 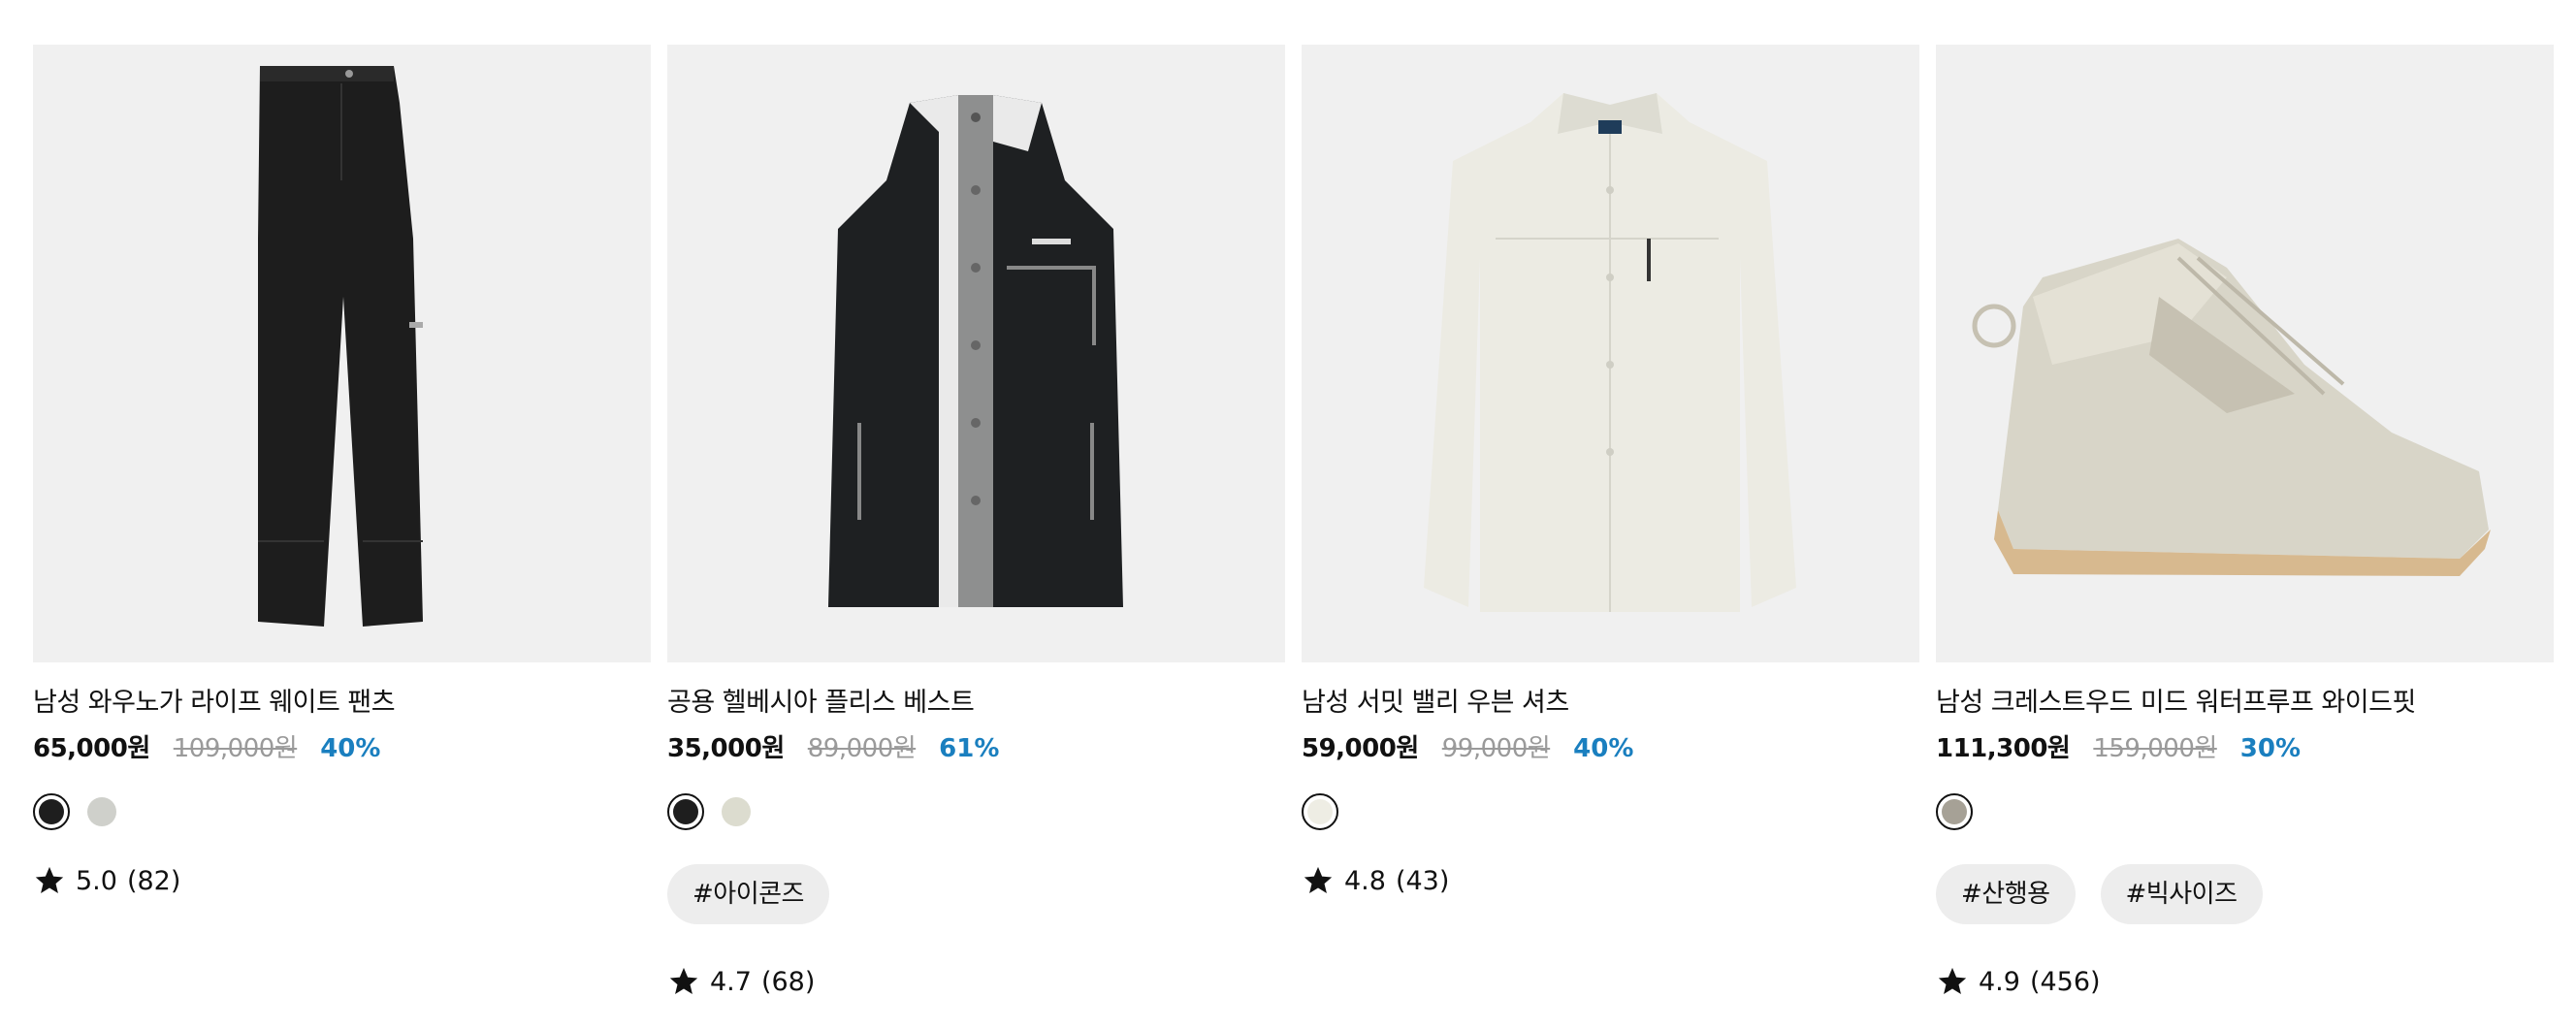 What do you see at coordinates (2245, 982) in the screenshot?
I see `rating: 4.9 (456)` at bounding box center [2245, 982].